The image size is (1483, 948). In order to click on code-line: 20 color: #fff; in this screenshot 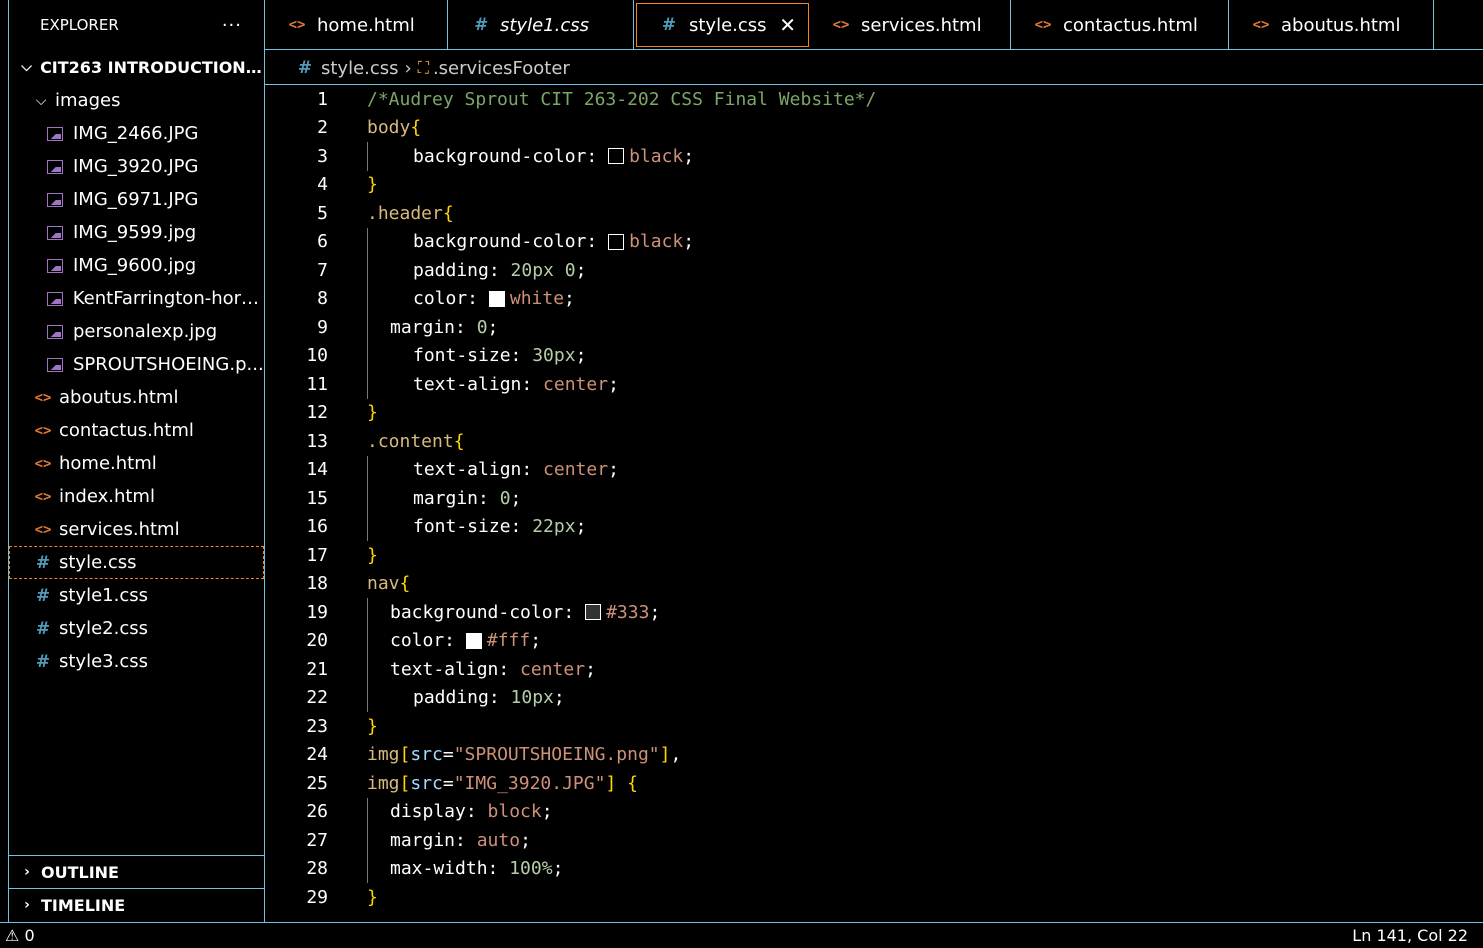, I will do `click(874, 640)`.